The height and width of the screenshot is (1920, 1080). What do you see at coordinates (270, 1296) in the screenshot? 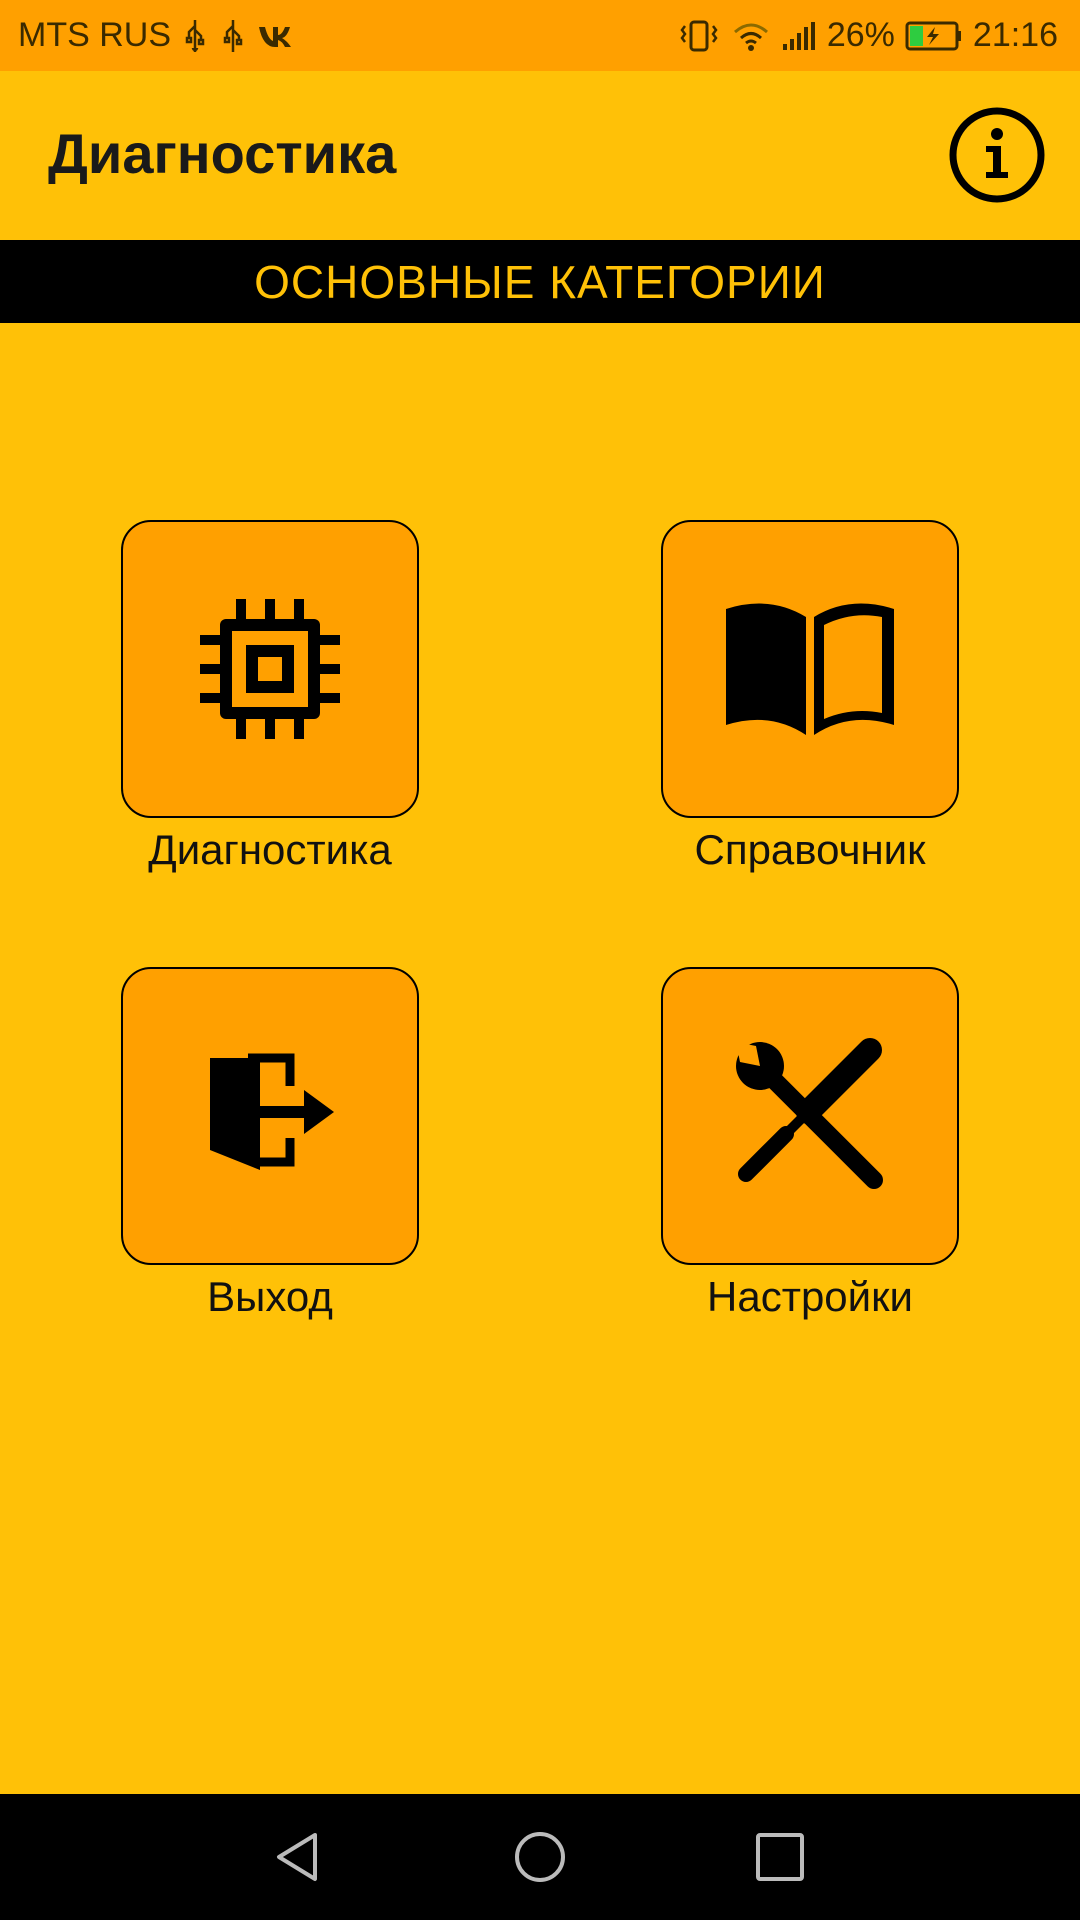
I see `tile-label-exit: Выход` at bounding box center [270, 1296].